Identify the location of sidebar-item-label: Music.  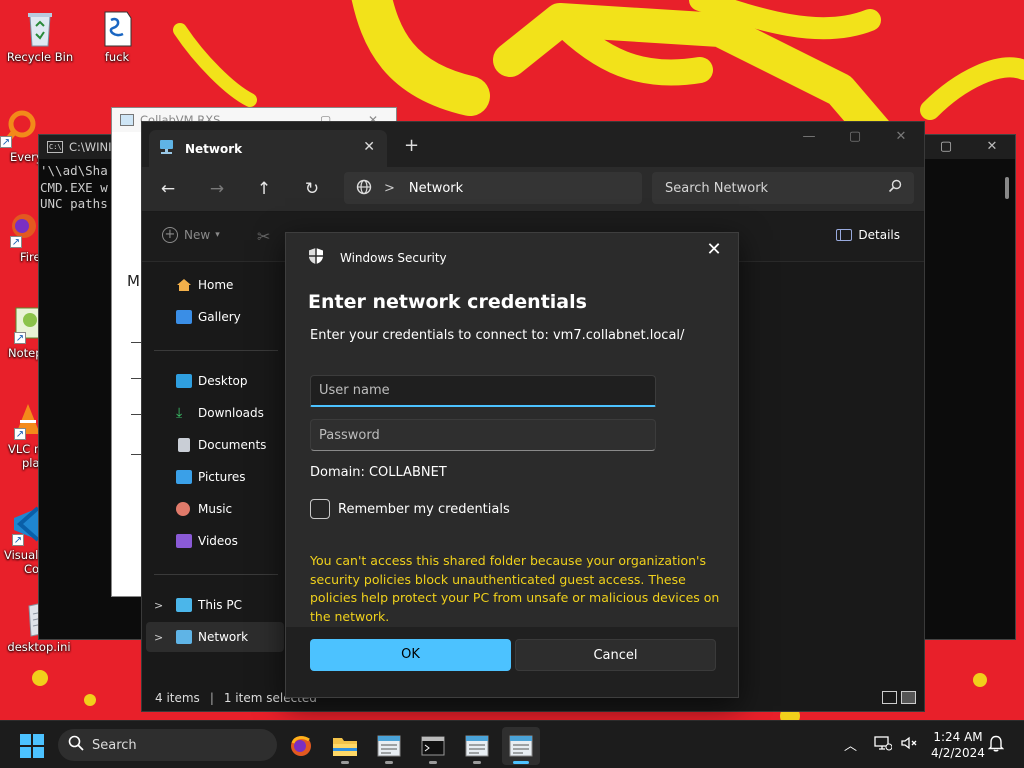
(215, 509).